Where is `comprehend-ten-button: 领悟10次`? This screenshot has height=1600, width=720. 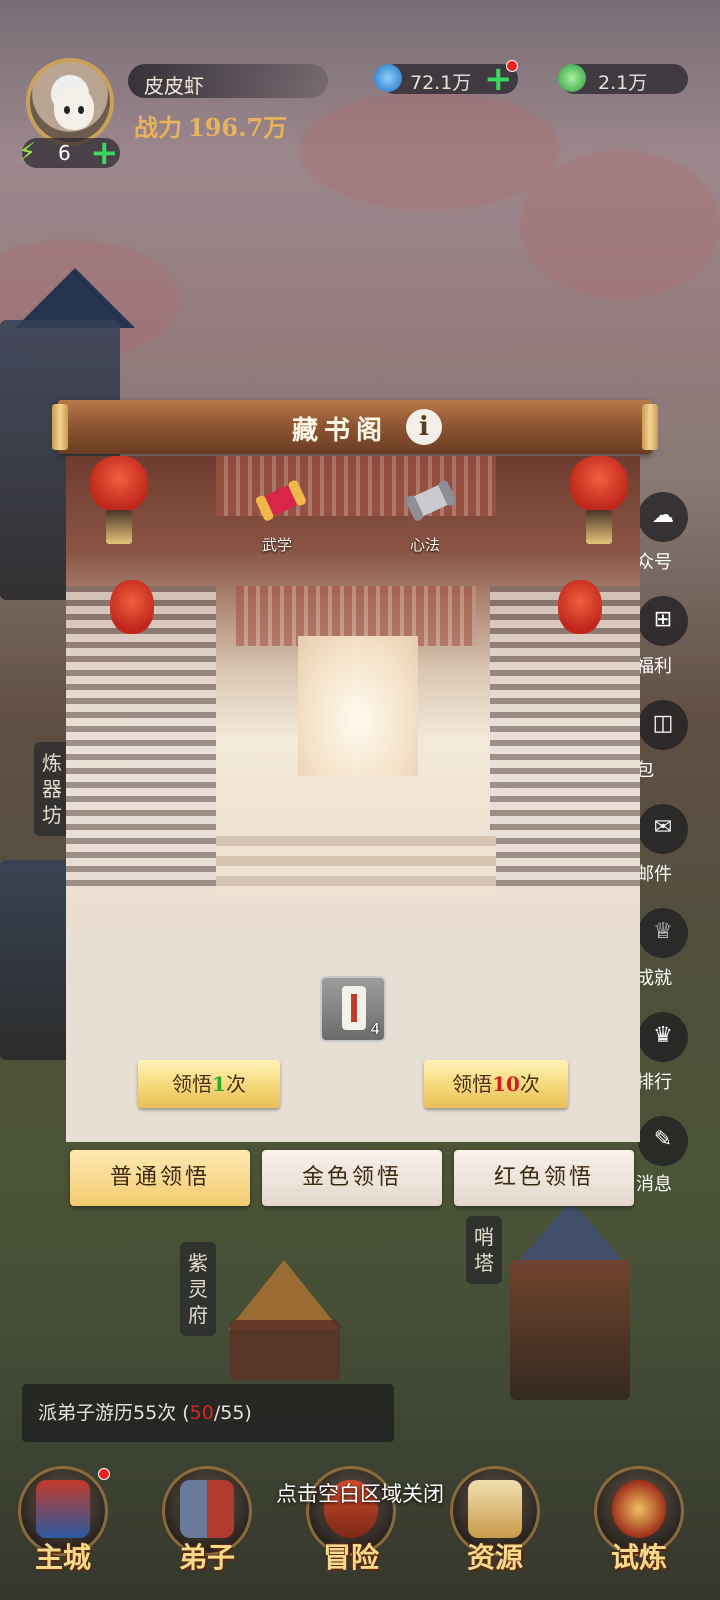 comprehend-ten-button: 领悟10次 is located at coordinates (496, 1084).